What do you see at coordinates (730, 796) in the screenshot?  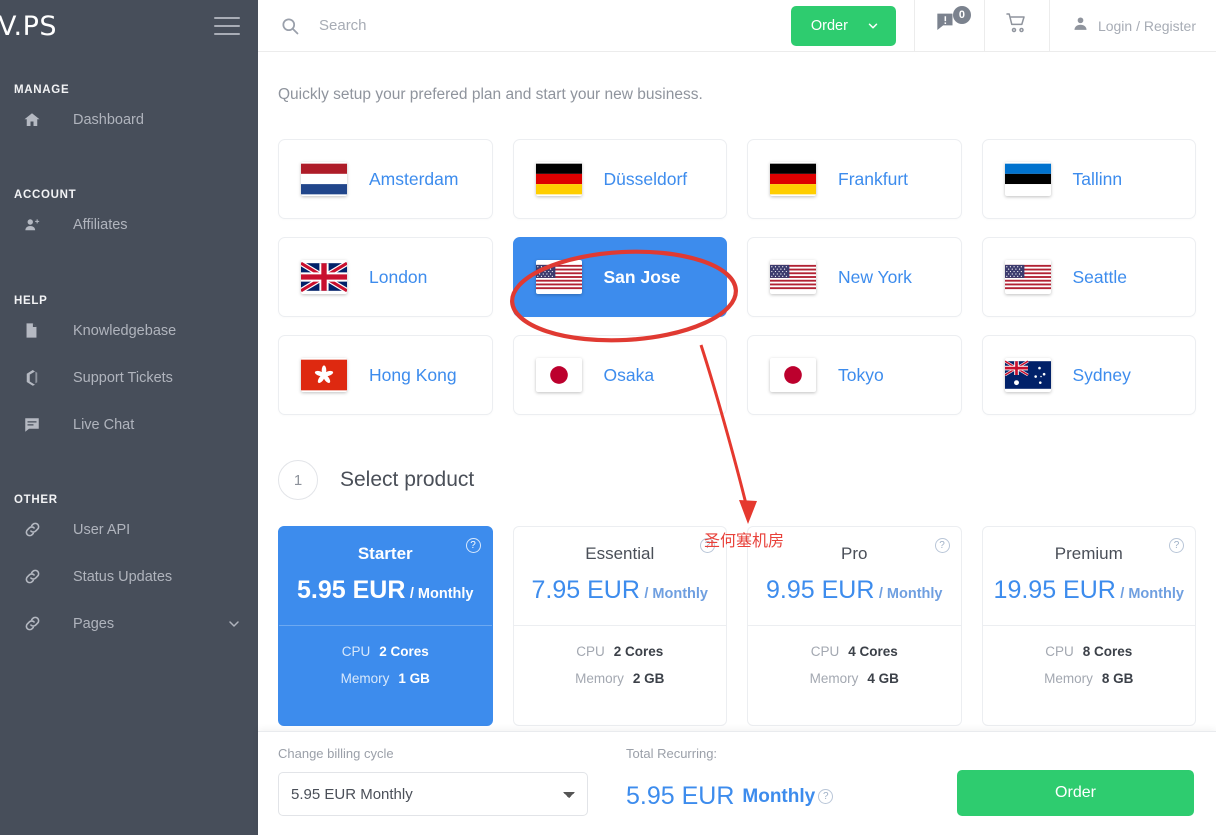 I see `total-recurring-value: 5.95 EUR Monthly ?` at bounding box center [730, 796].